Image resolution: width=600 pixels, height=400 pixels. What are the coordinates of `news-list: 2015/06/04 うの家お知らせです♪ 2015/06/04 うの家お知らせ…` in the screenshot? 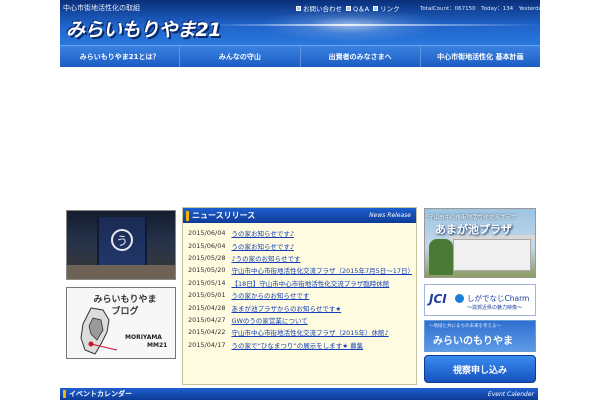 It's located at (299, 287).